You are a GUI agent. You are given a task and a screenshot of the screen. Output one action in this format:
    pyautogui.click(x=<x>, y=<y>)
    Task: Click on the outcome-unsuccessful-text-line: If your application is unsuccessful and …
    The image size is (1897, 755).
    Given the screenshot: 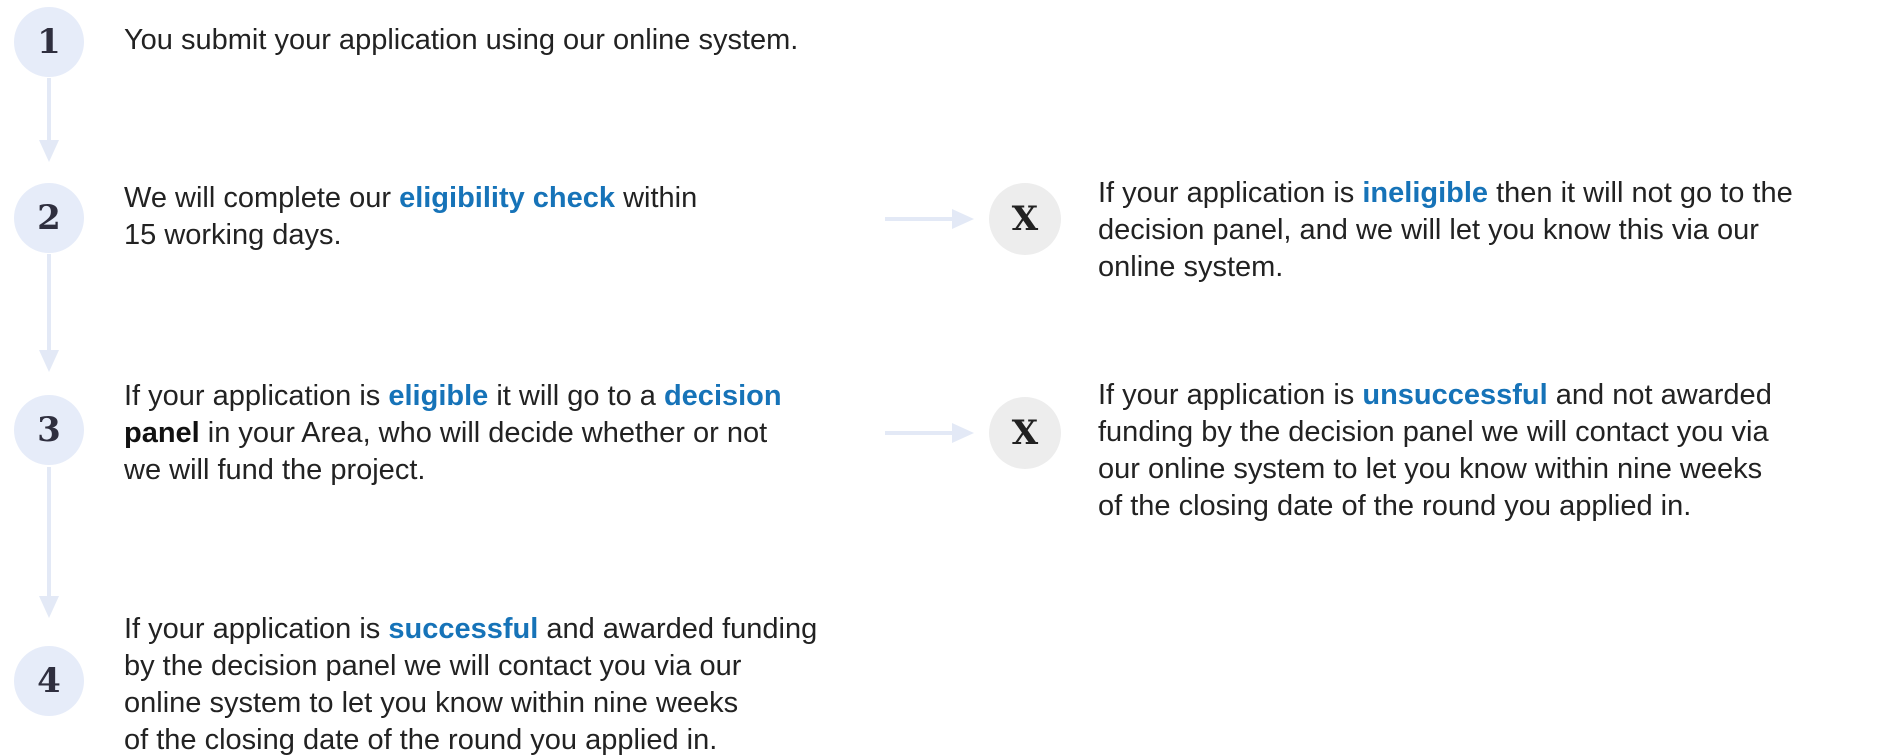 What is the action you would take?
    pyautogui.click(x=1435, y=395)
    